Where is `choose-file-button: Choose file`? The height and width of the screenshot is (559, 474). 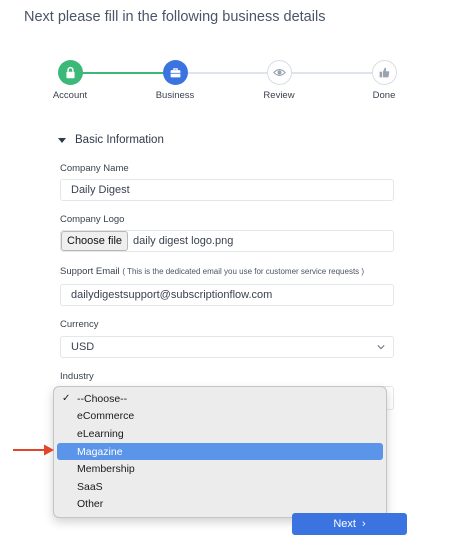
choose-file-button: Choose file is located at coordinates (95, 241).